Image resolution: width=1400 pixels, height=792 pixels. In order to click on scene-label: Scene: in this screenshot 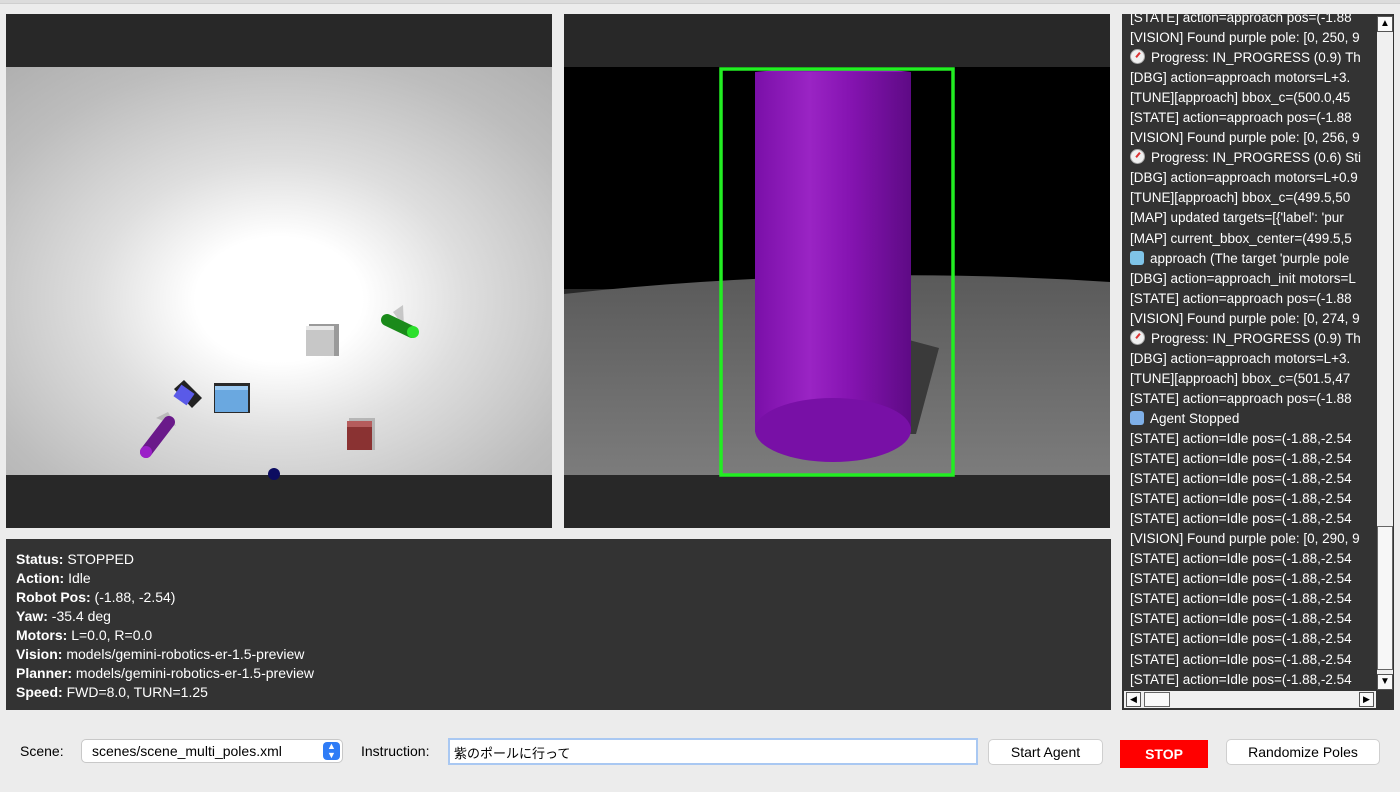, I will do `click(42, 751)`.